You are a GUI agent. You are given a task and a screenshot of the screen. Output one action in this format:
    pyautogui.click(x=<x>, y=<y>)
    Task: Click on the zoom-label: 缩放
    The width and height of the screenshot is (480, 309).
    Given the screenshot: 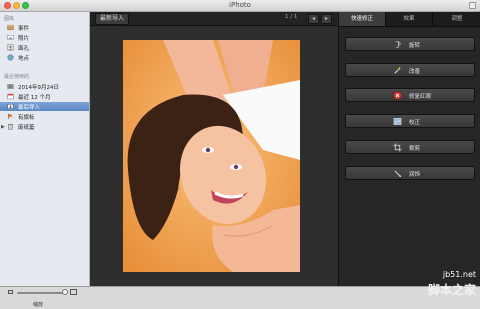 What is the action you would take?
    pyautogui.click(x=38, y=305)
    